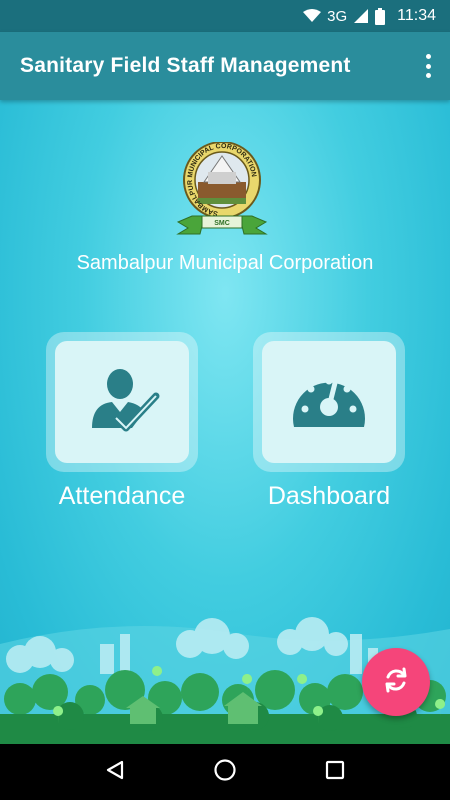 This screenshot has width=450, height=800. Describe the element at coordinates (380, 16) in the screenshot. I see `battery-icon` at that location.